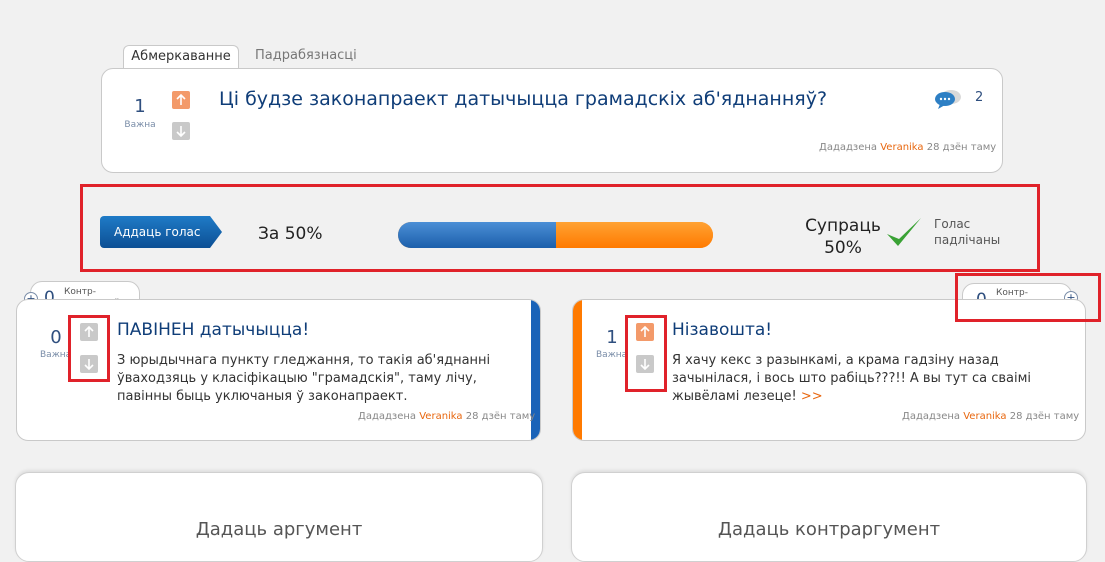 Image resolution: width=1105 pixels, height=562 pixels. Describe the element at coordinates (89, 348) in the screenshot. I see `highlight-argument-for-votes` at that location.